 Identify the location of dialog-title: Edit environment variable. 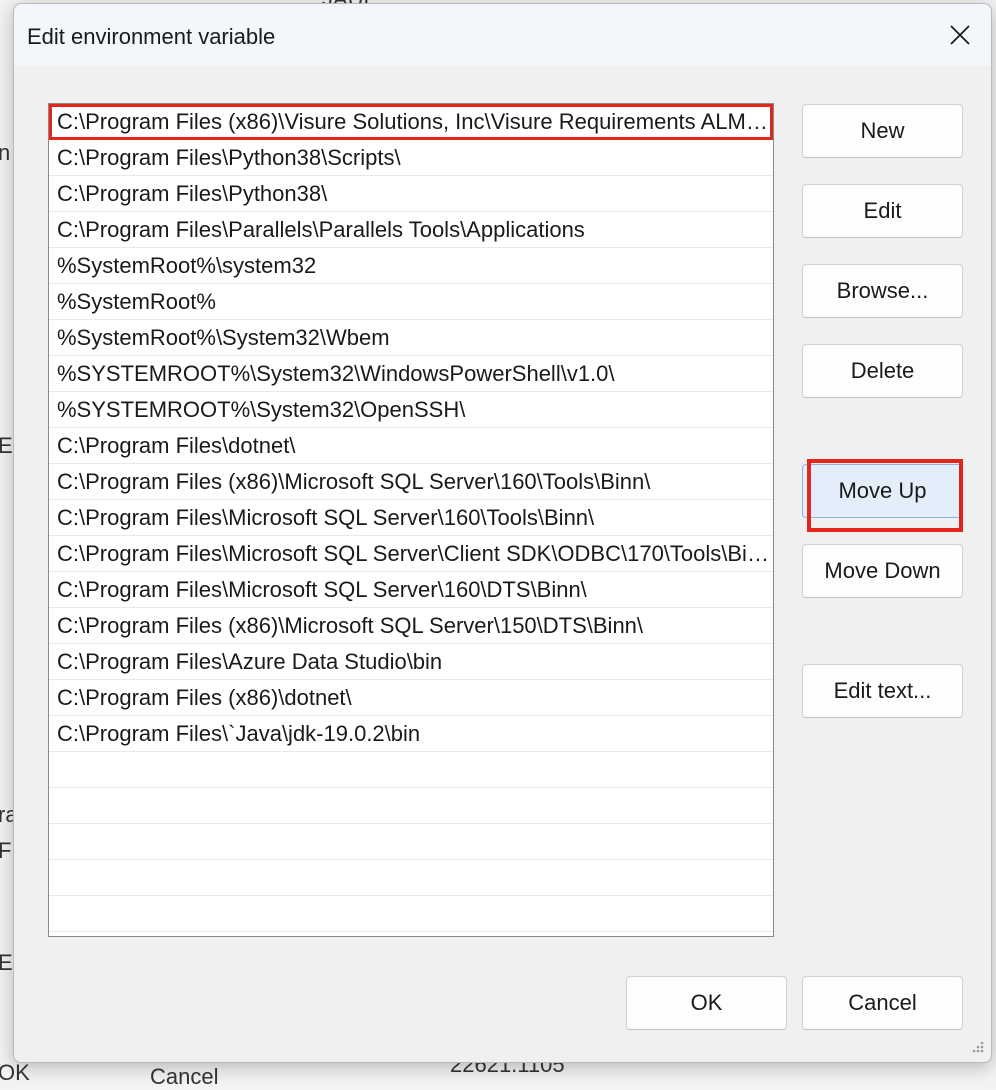
(151, 36).